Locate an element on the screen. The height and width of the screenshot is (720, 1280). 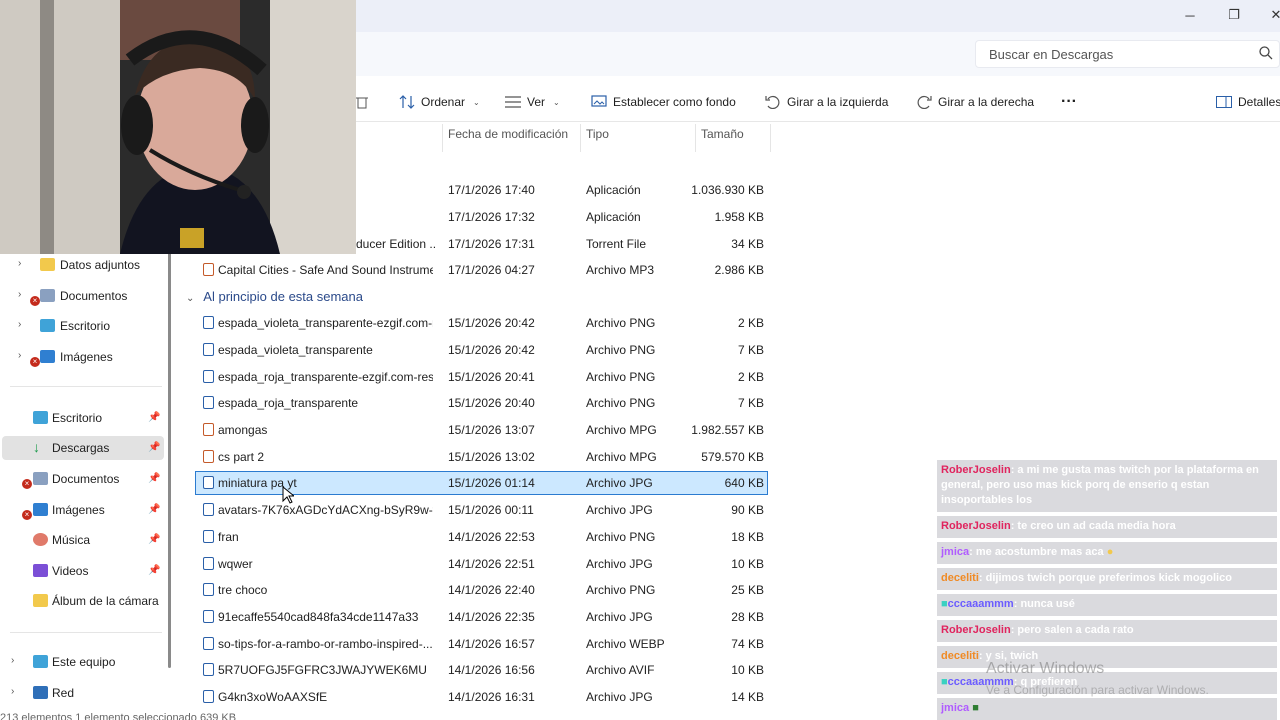
chevron-down-icon: ⌄ is located at coordinates (556, 102).